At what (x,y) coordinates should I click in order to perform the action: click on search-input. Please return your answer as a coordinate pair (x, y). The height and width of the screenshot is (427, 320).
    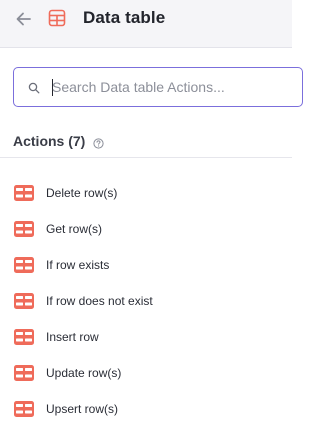
    Looking at the image, I should click on (172, 87).